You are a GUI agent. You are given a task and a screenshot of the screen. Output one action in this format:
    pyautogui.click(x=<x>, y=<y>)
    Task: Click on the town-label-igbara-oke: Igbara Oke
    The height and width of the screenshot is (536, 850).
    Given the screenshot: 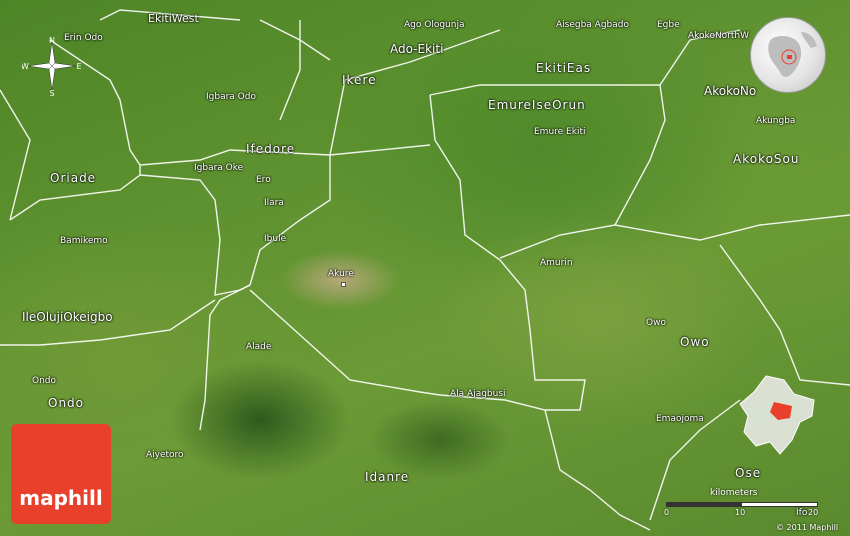 What is the action you would take?
    pyautogui.click(x=219, y=168)
    